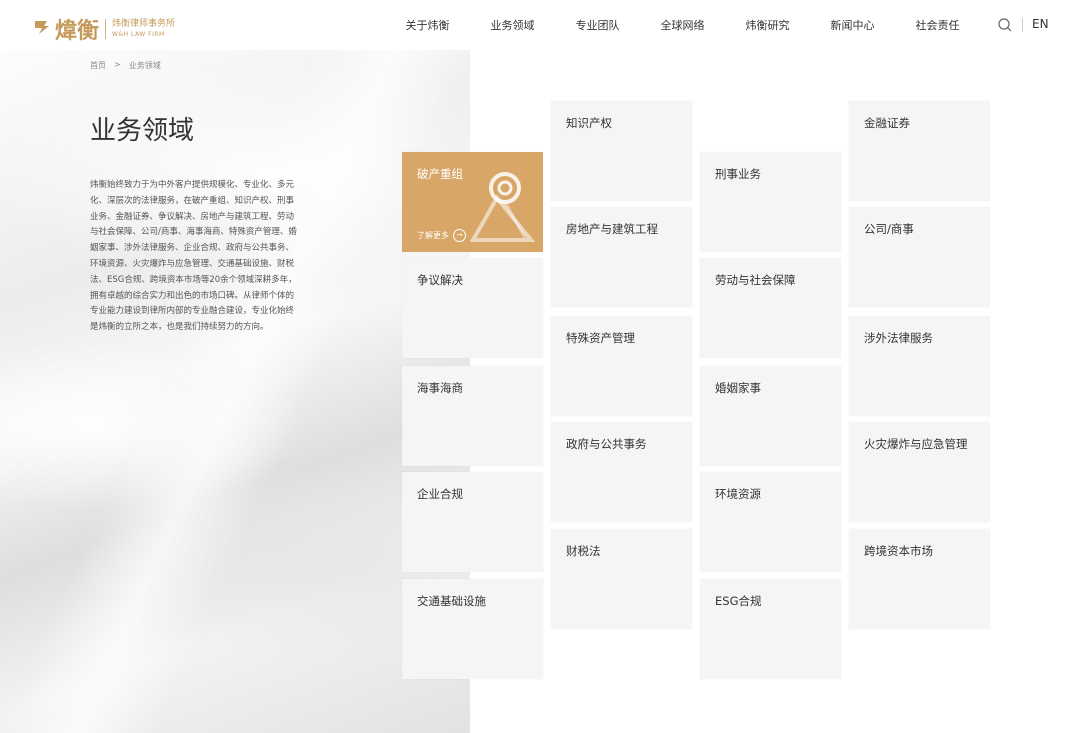  I want to click on main-nav: 关于炜衡 业务领域 专业团队 全球网络 炜衡研究 新闻中心 社会责任, so click(682, 25).